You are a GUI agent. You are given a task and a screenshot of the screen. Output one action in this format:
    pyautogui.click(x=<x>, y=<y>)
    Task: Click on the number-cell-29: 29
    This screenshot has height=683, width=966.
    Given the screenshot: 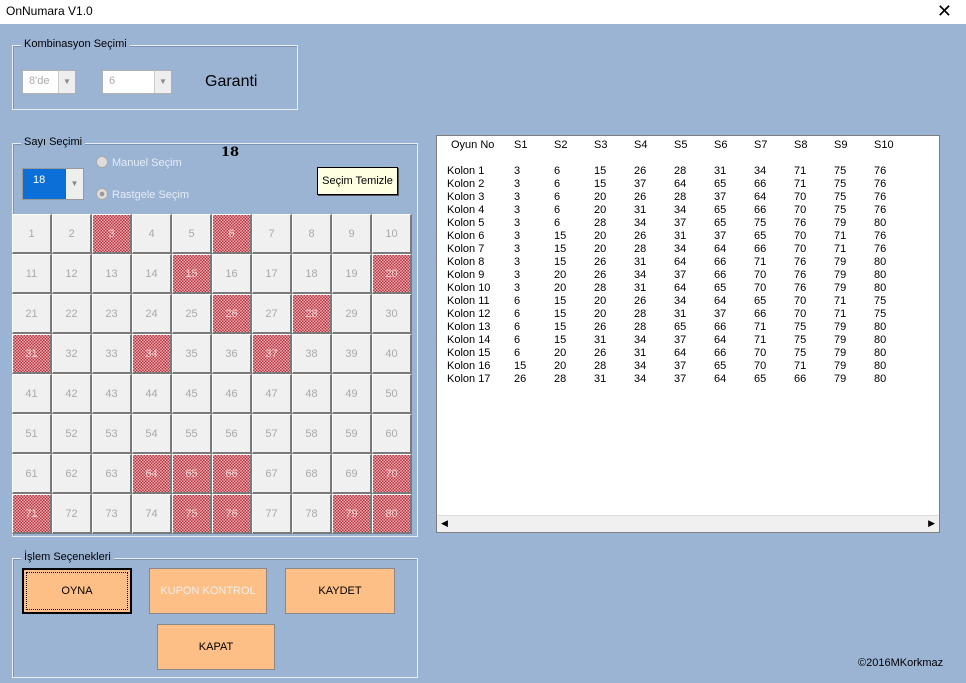 What is the action you would take?
    pyautogui.click(x=352, y=314)
    